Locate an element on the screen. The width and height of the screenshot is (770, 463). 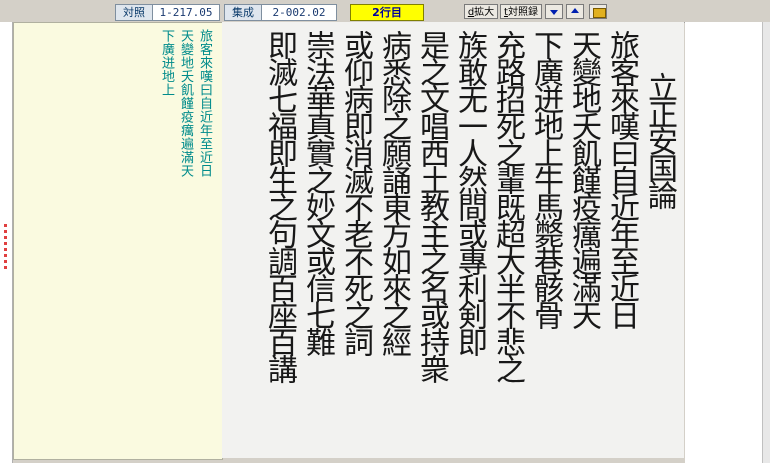
prev-button is located at coordinates (575, 11).